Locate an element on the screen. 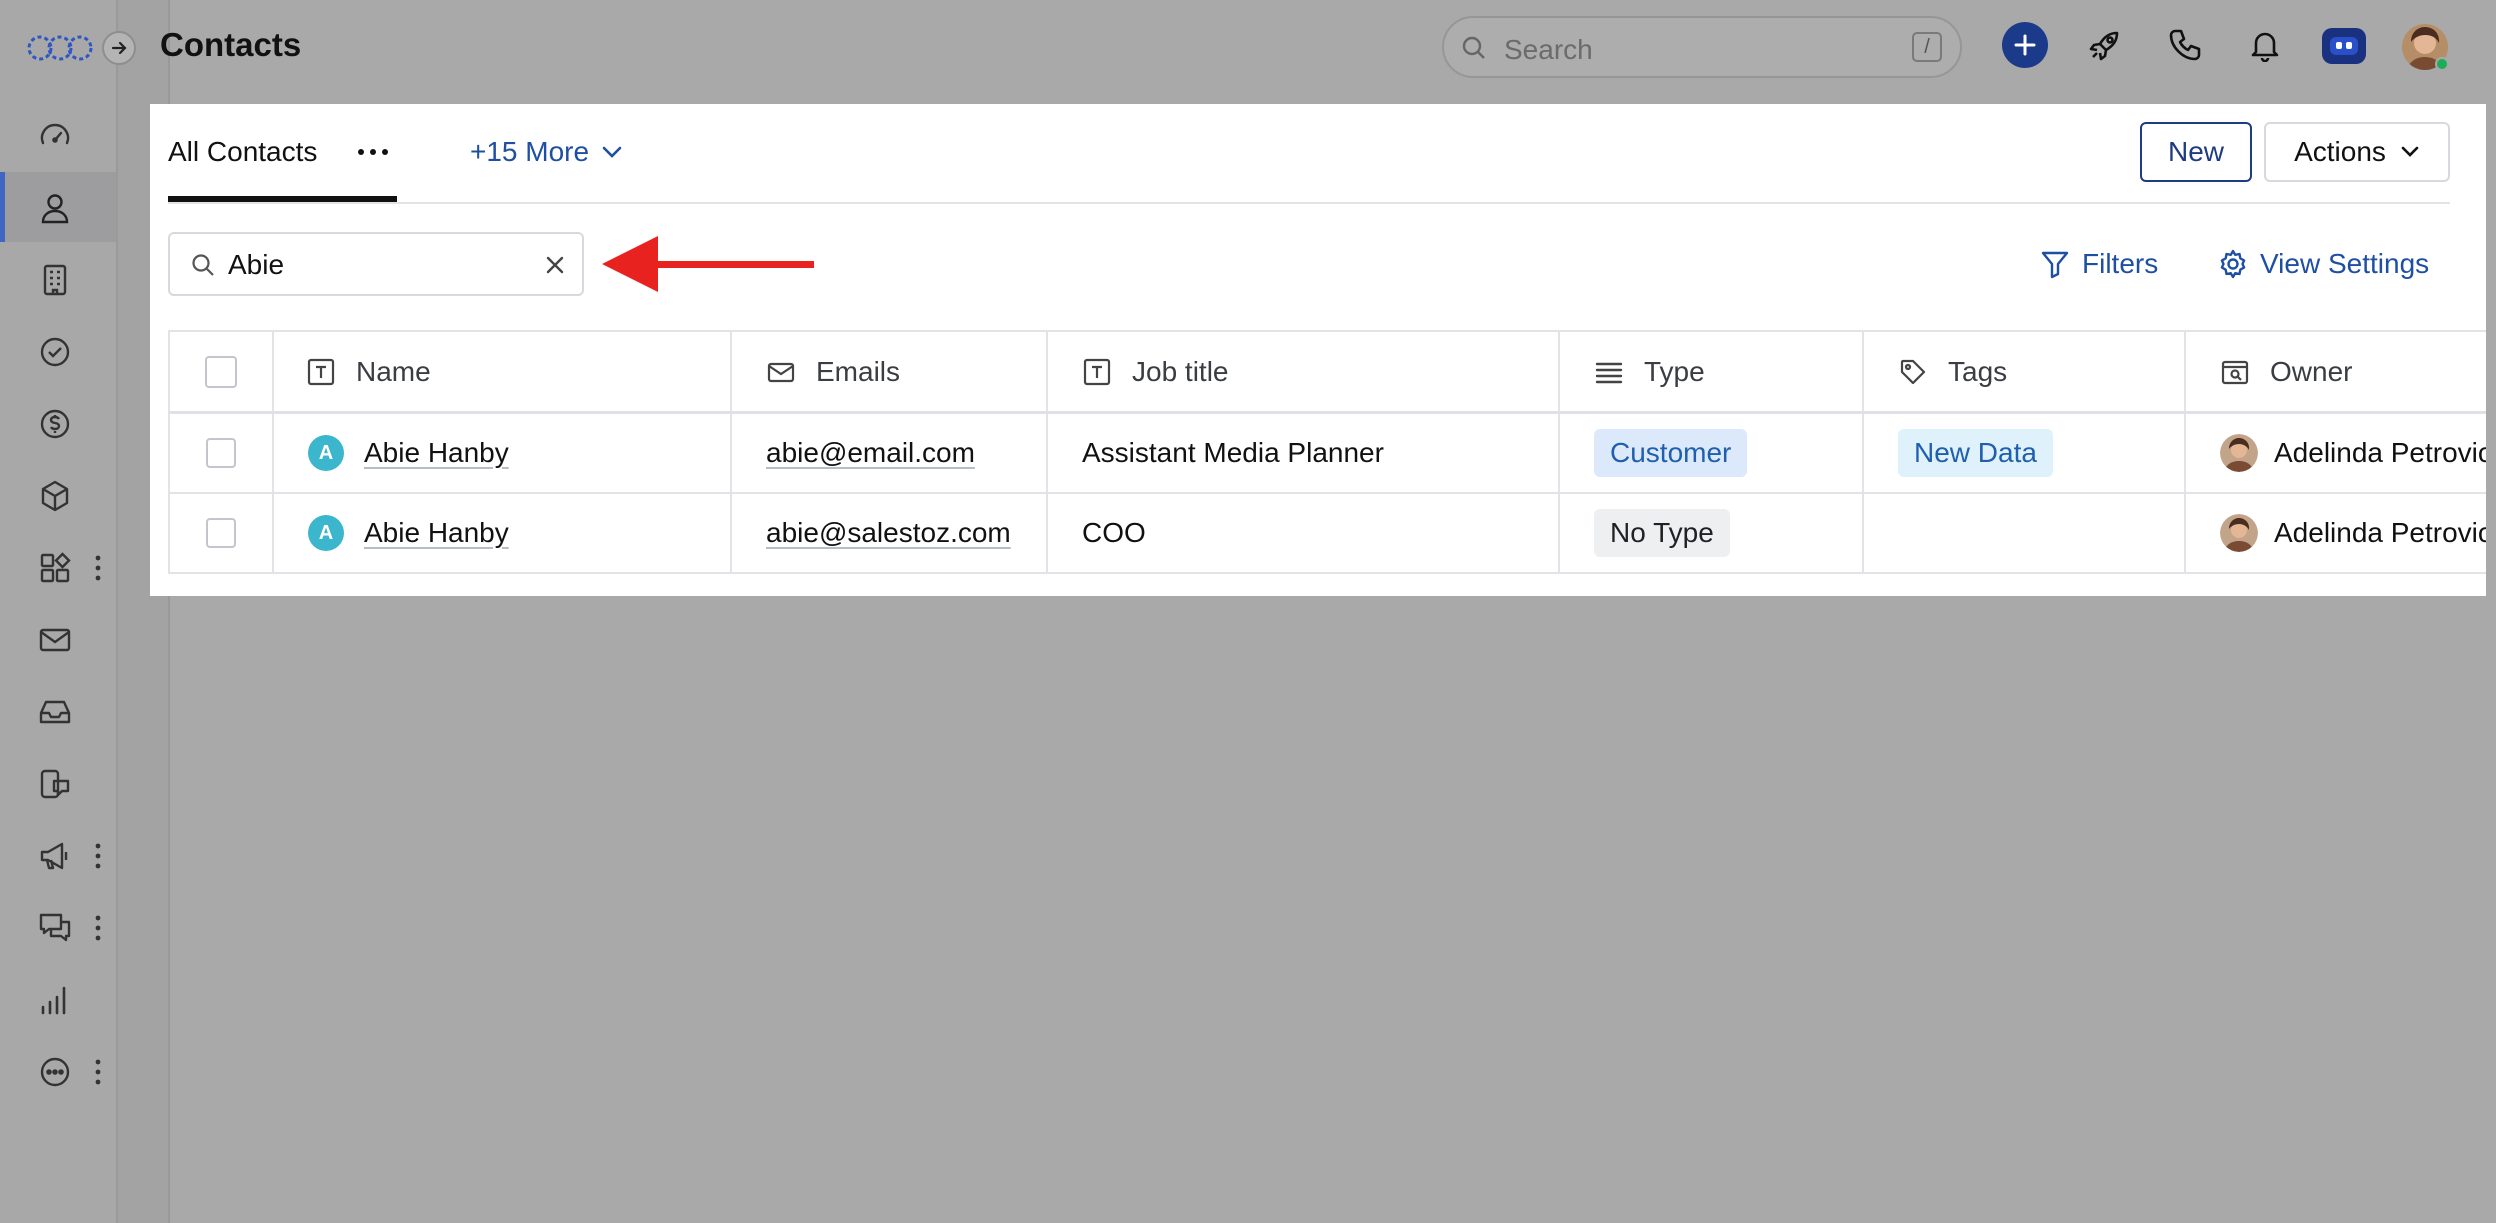 The image size is (2496, 1223). avatar-photo-icon is located at coordinates (2425, 47).